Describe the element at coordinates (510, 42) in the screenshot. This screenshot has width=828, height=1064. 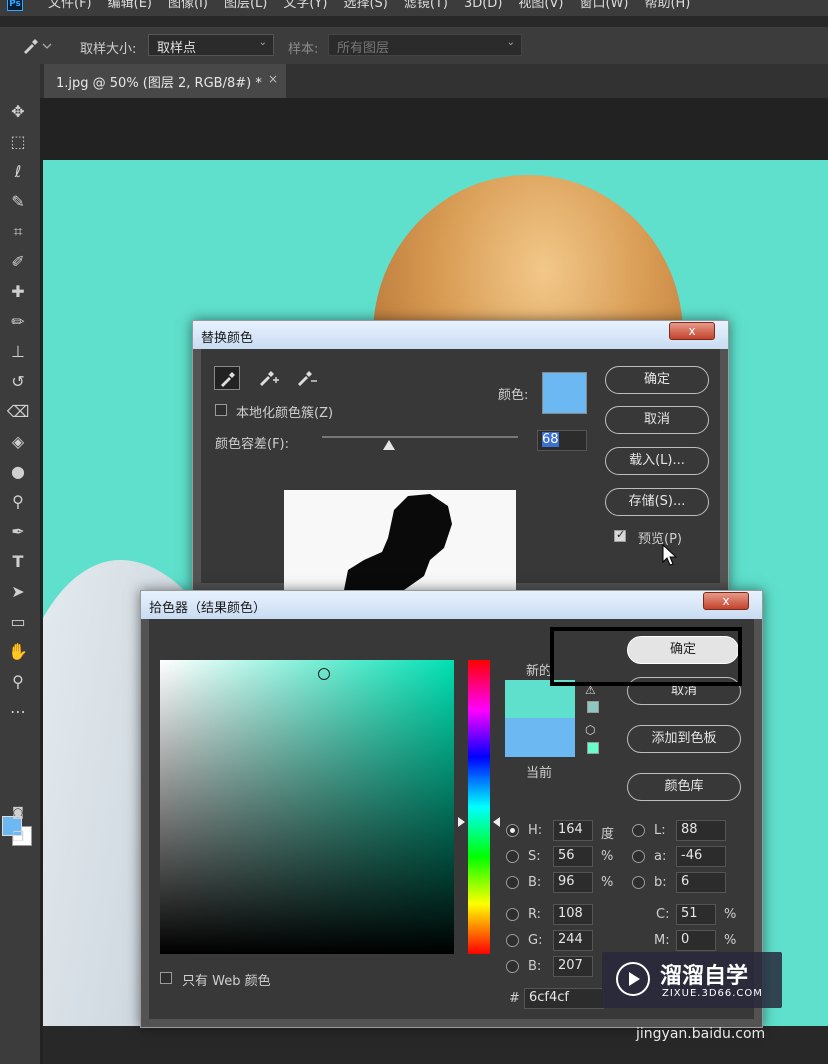
I see `chevron-down-icon: ⌄` at that location.